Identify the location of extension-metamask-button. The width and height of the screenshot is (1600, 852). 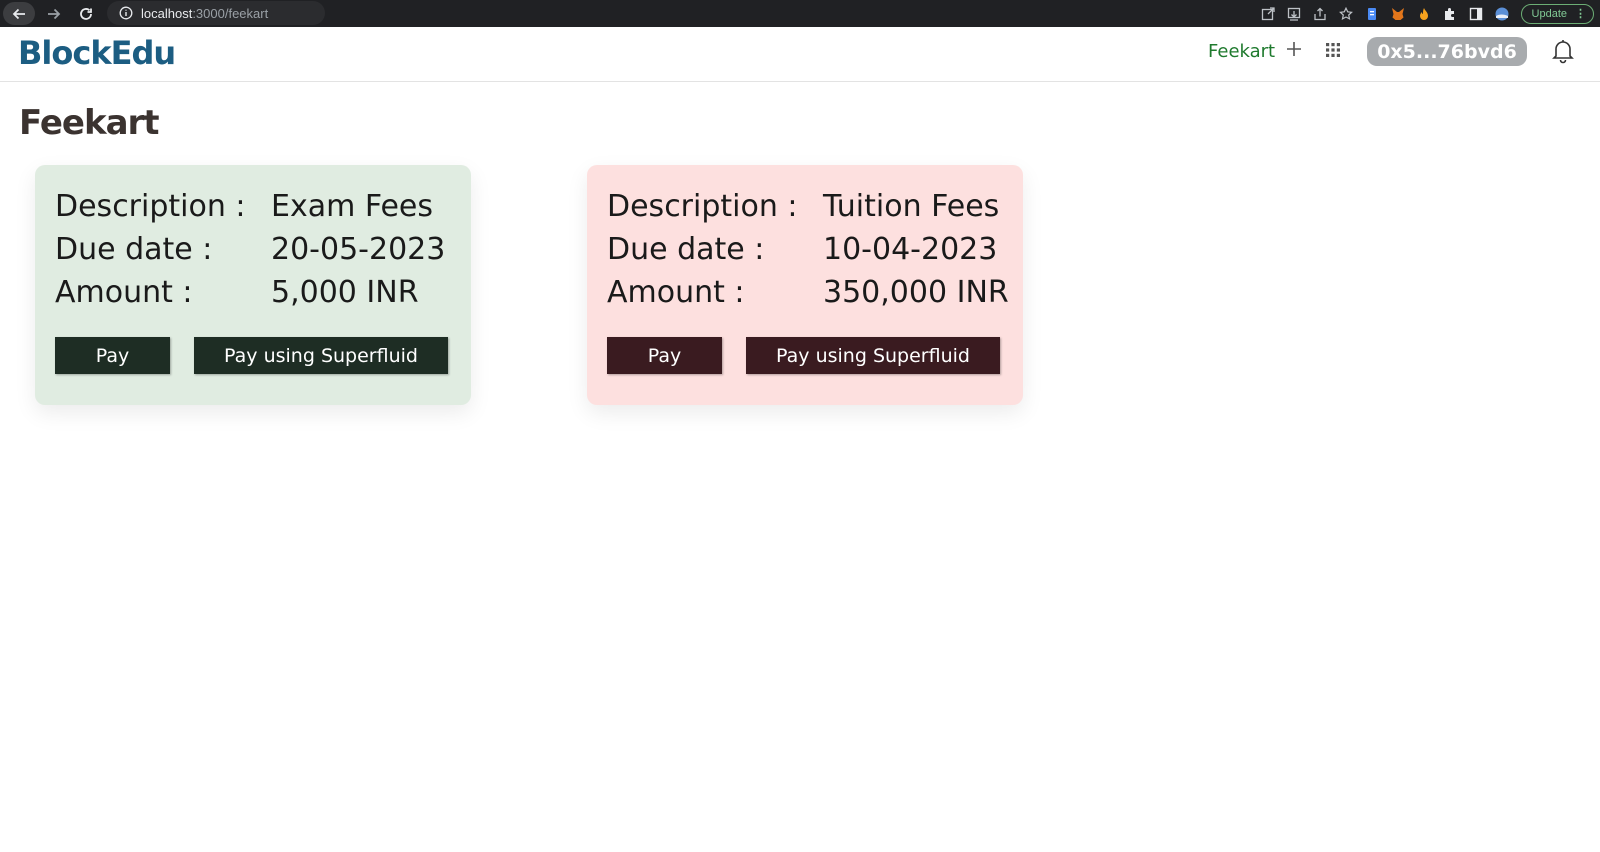
(1398, 13).